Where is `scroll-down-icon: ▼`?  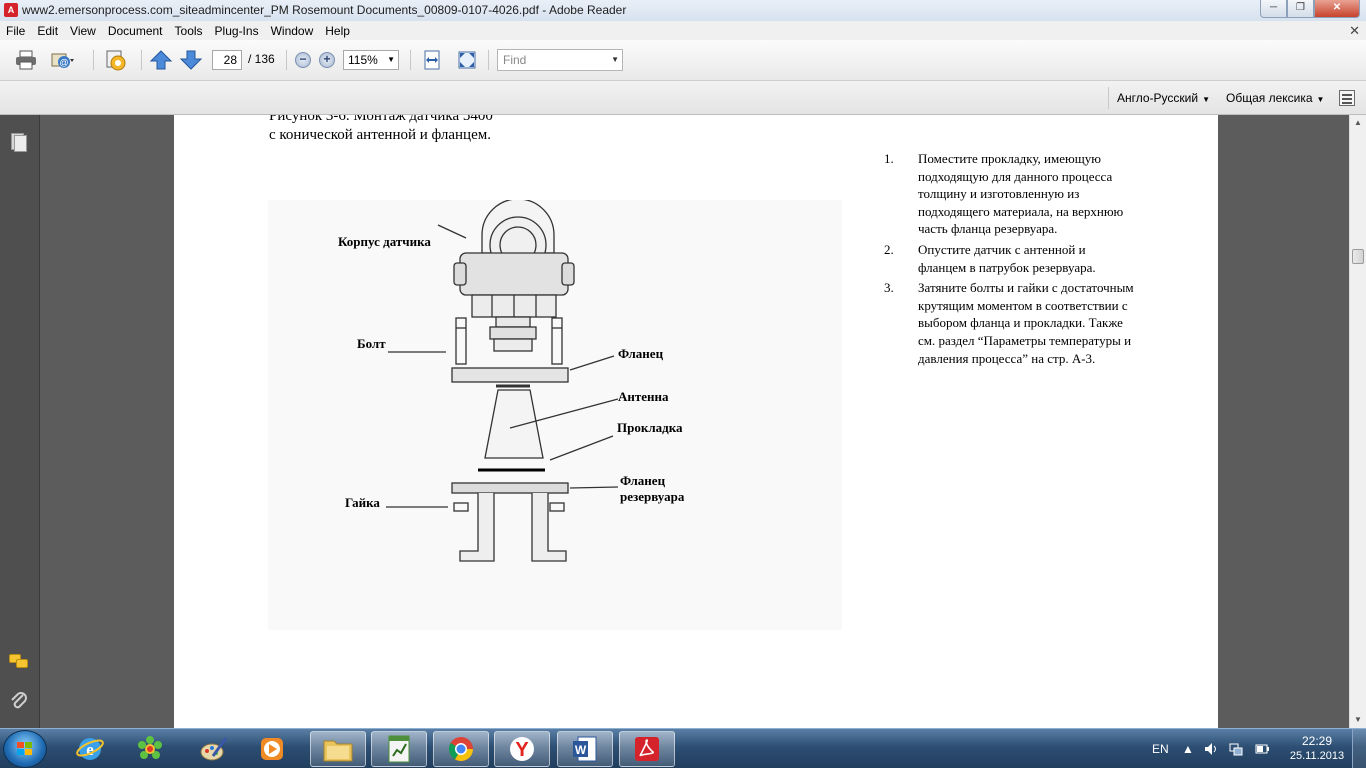
scroll-down-icon: ▼ is located at coordinates (1358, 720).